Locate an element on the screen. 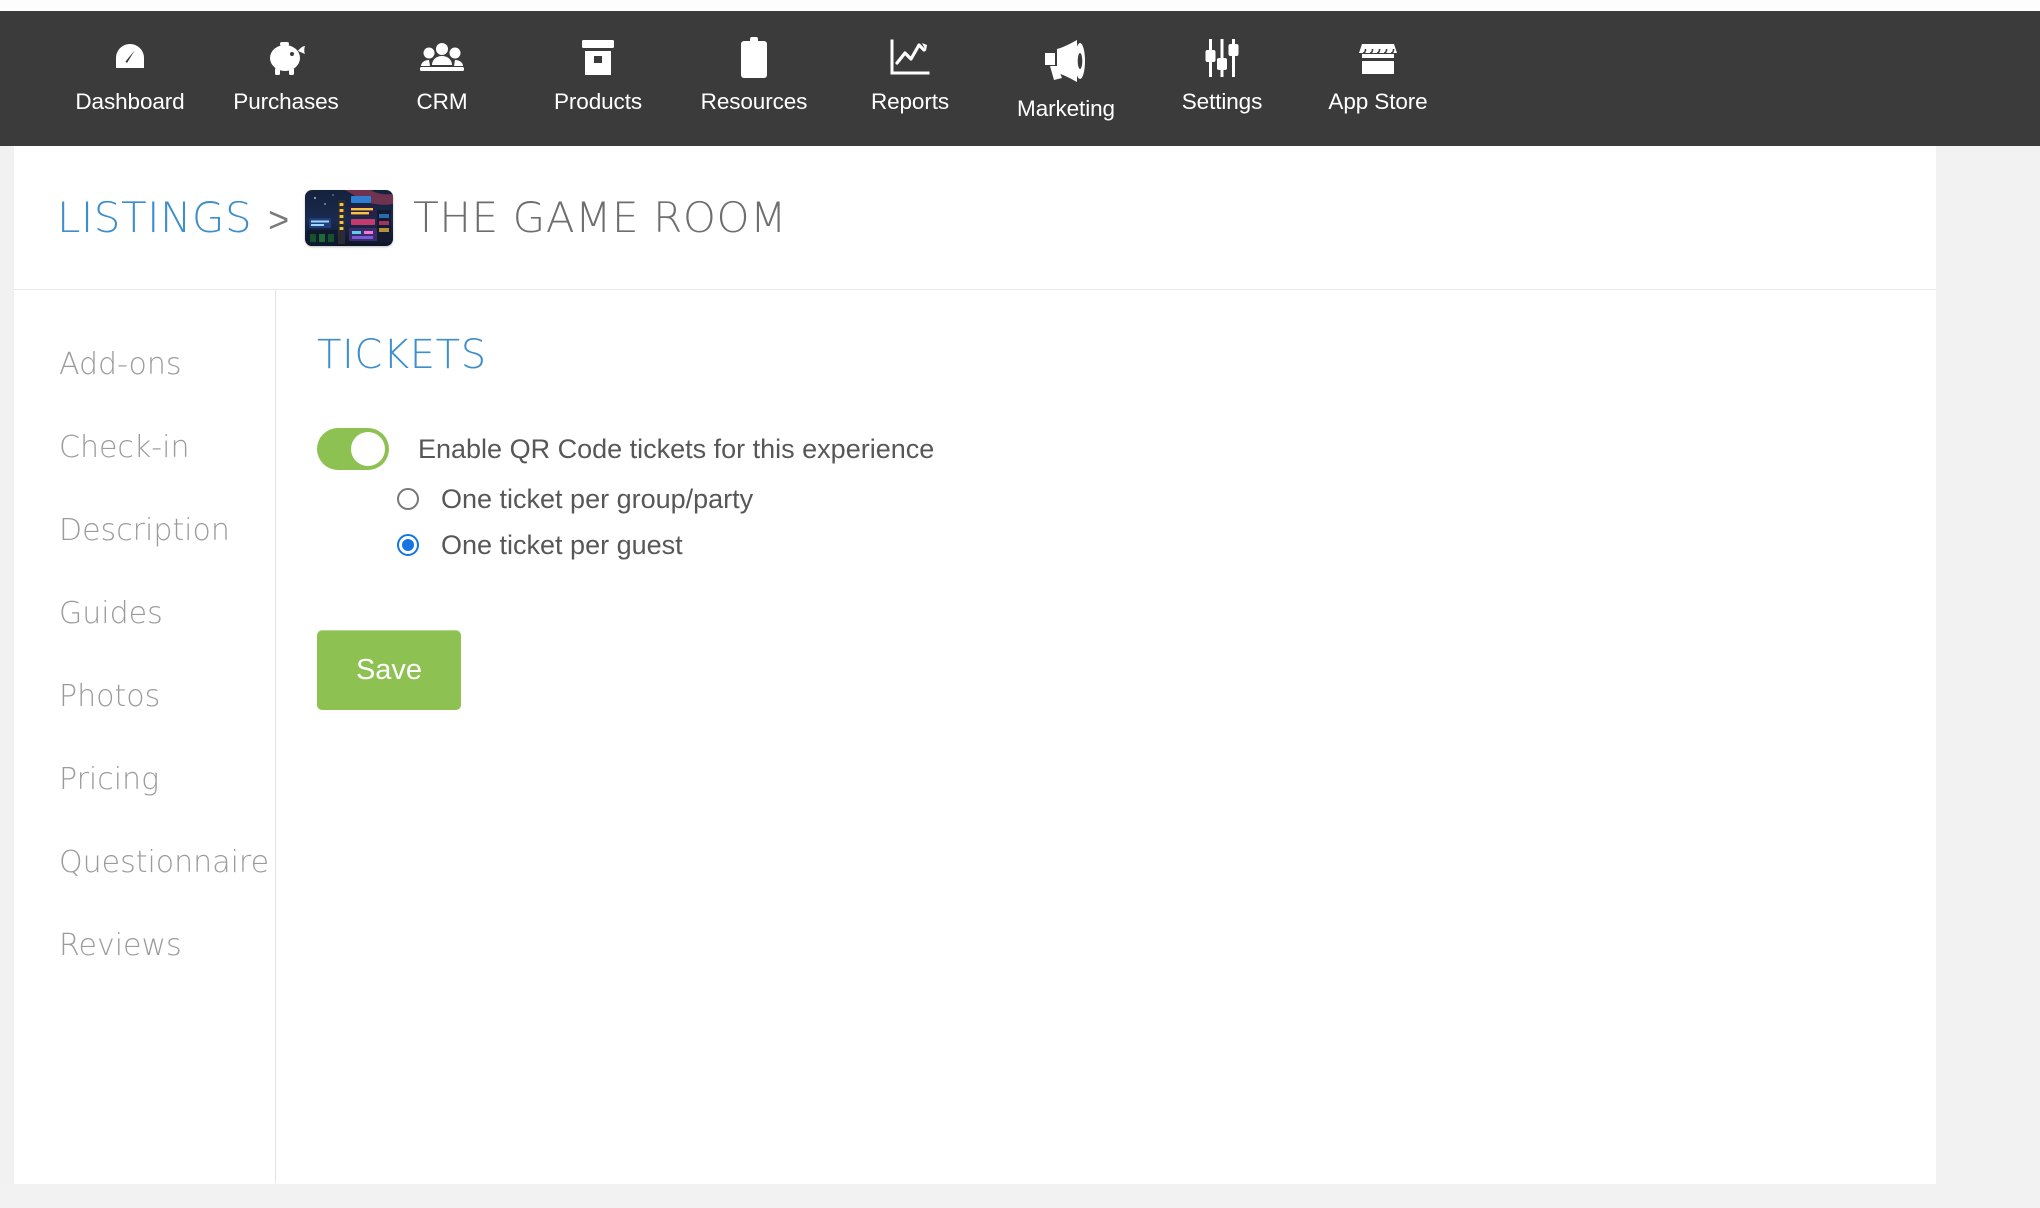 The height and width of the screenshot is (1208, 2040). page-left-gutter is located at coordinates (7, 677).